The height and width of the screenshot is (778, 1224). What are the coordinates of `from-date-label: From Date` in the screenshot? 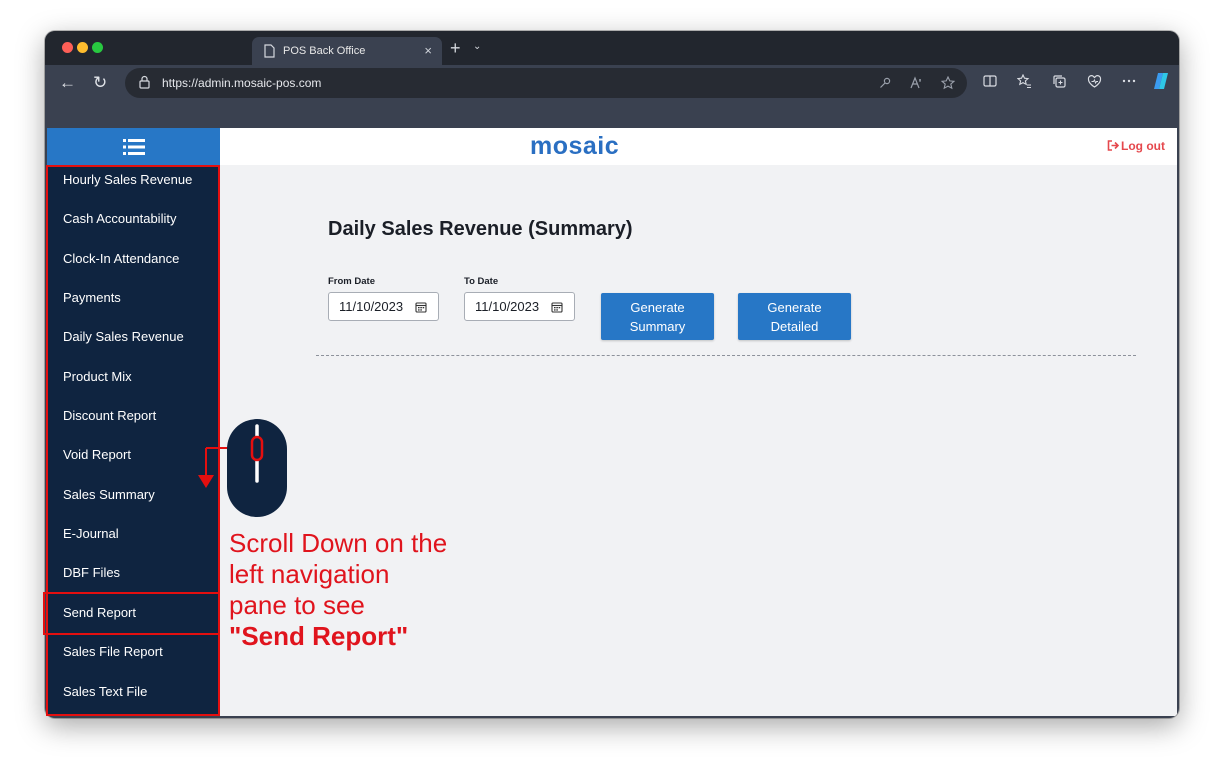 It's located at (351, 281).